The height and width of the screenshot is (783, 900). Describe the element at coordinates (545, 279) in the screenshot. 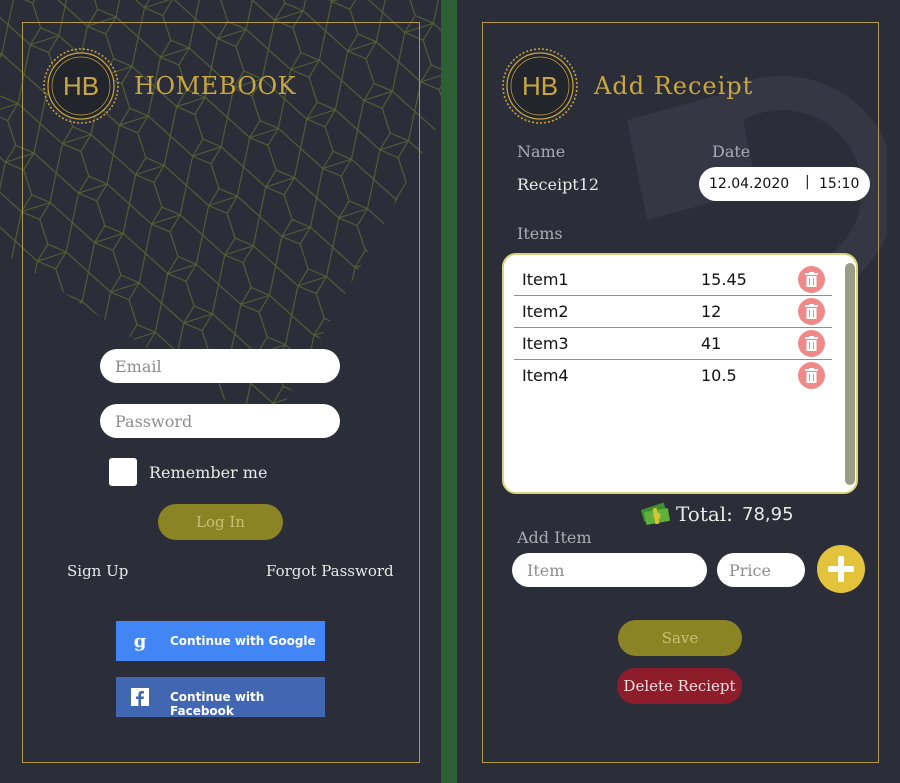

I see `item-name: Item1` at that location.